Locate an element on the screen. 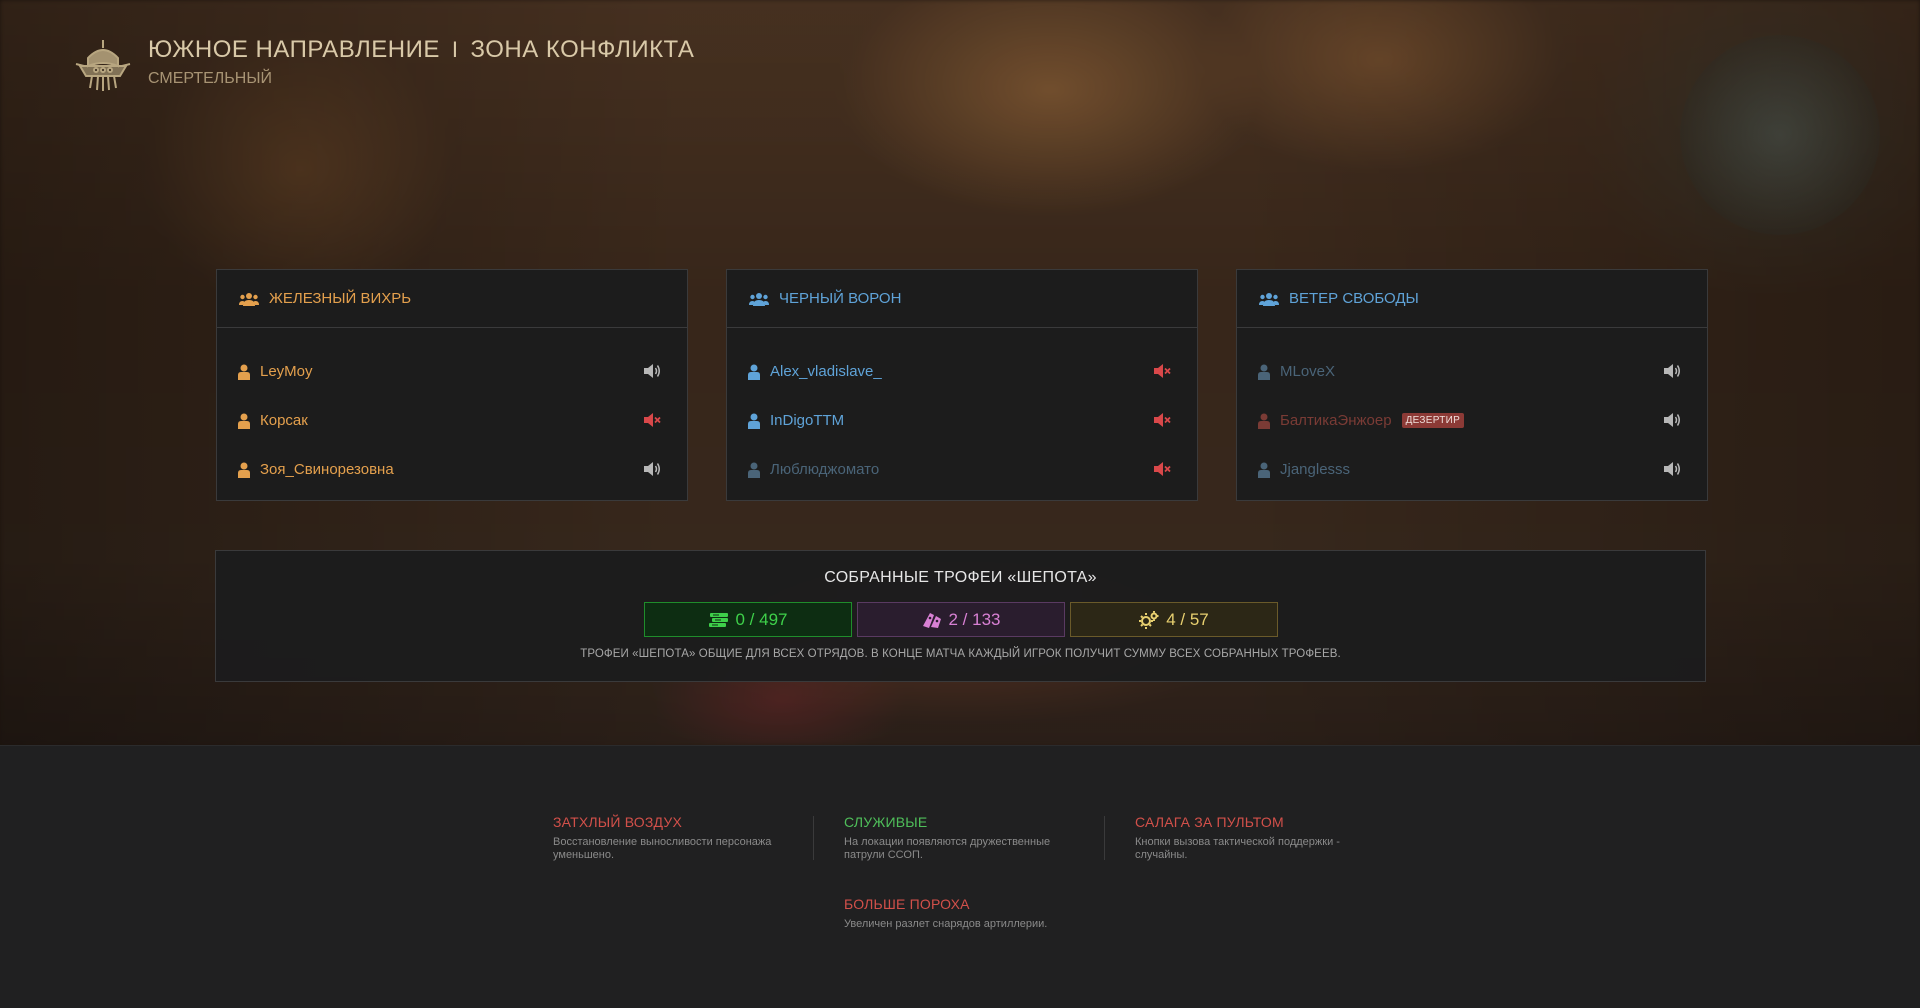  player-name: LeyMoy is located at coordinates (286, 371).